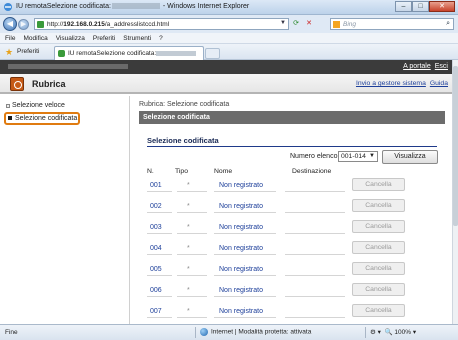 The height and width of the screenshot is (340, 458). What do you see at coordinates (34, 106) in the screenshot?
I see `sidebar-item-quick-select: Selezione veloce` at bounding box center [34, 106].